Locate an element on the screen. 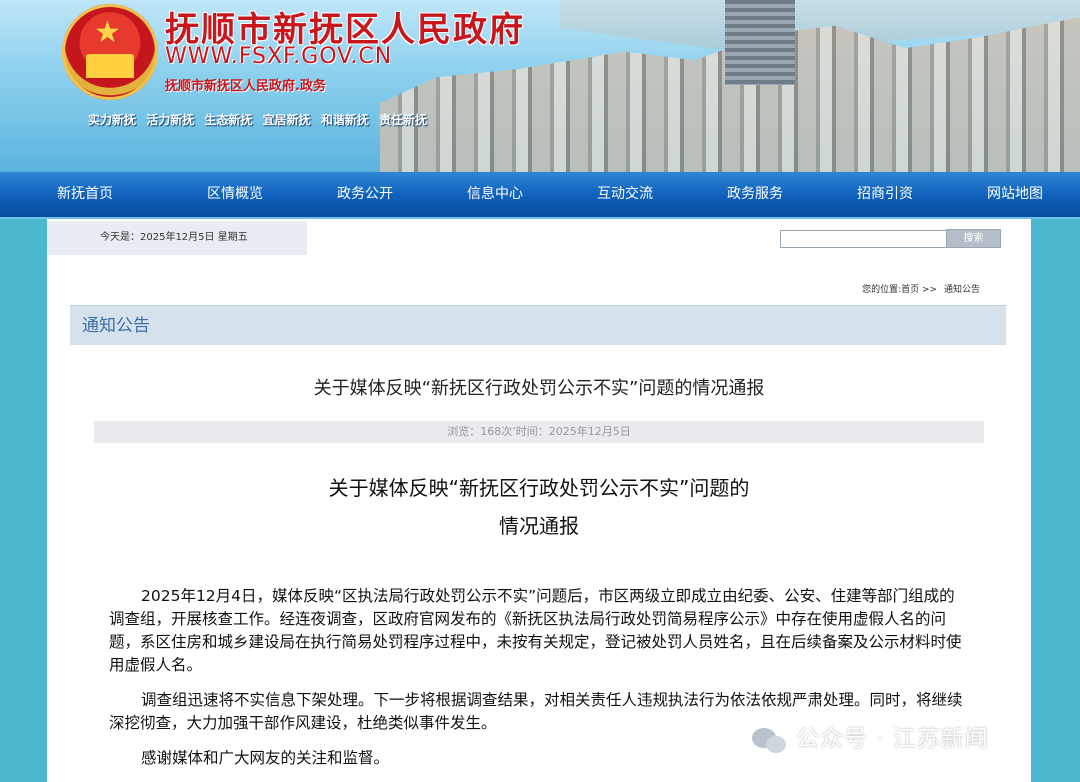 This screenshot has width=1080, height=782. tower-image is located at coordinates (760, 42).